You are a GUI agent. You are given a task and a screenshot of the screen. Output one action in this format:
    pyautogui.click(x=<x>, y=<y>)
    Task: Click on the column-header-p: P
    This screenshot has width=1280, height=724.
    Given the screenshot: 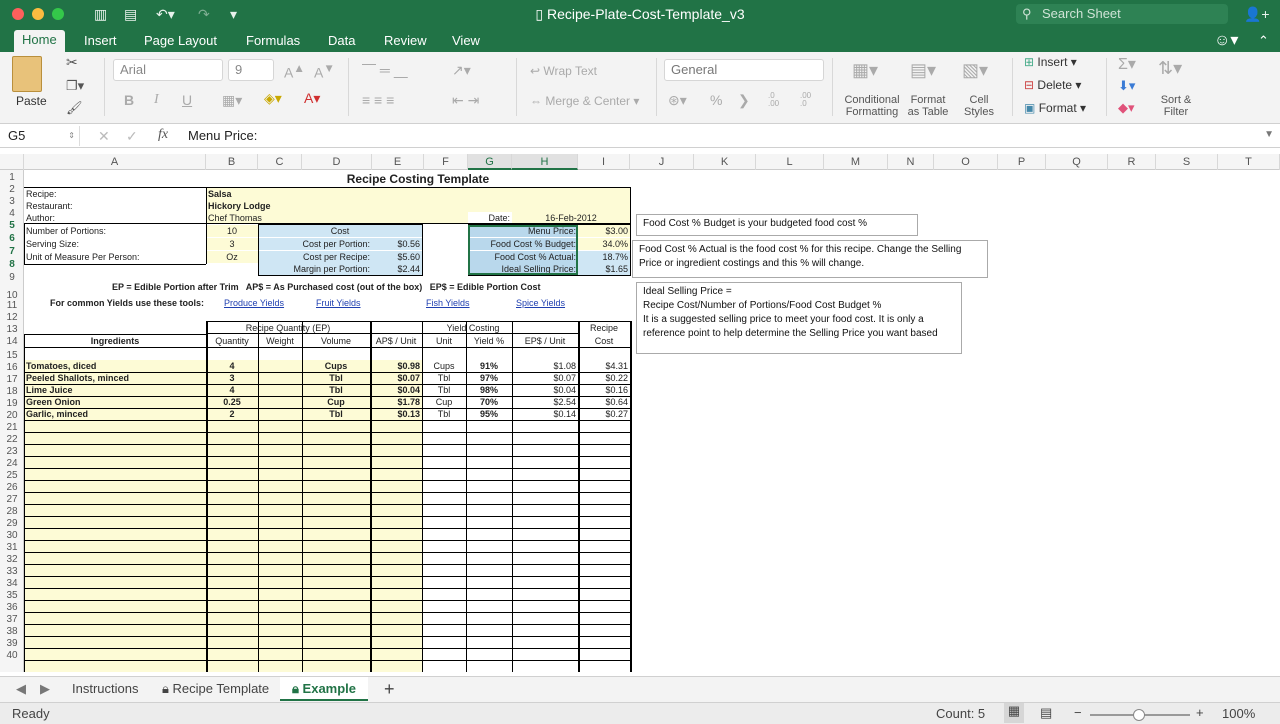 What is the action you would take?
    pyautogui.click(x=1022, y=162)
    